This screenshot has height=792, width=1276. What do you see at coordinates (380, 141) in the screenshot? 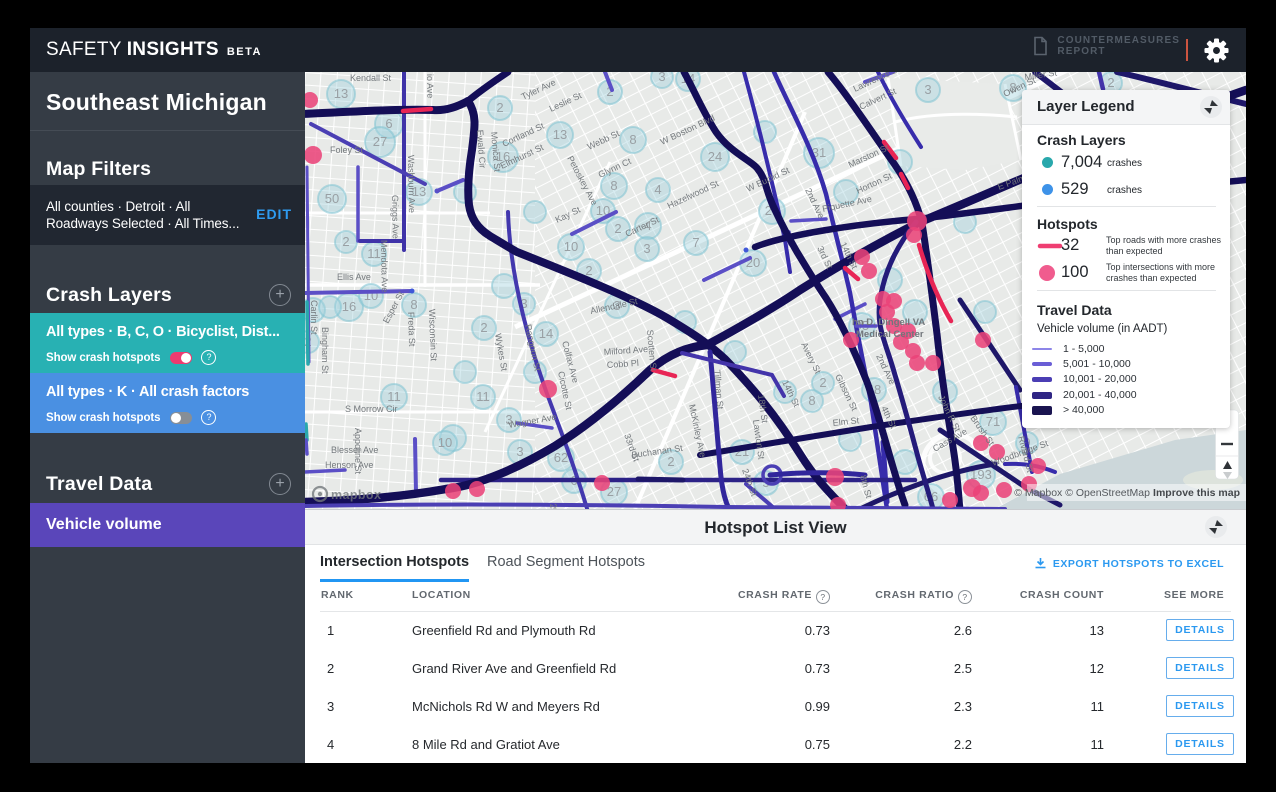
I see `svg-text: 27` at bounding box center [380, 141].